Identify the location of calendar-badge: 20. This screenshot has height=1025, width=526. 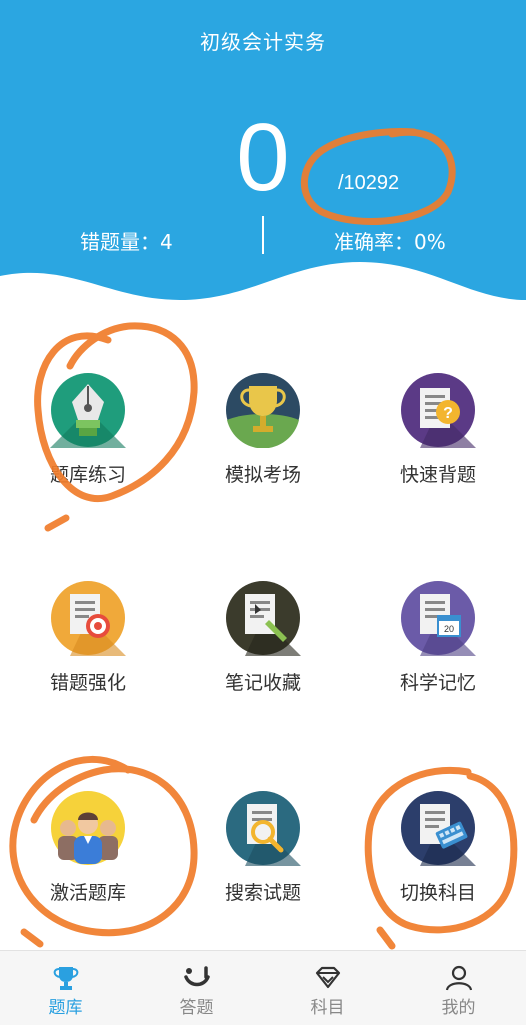
(449, 629).